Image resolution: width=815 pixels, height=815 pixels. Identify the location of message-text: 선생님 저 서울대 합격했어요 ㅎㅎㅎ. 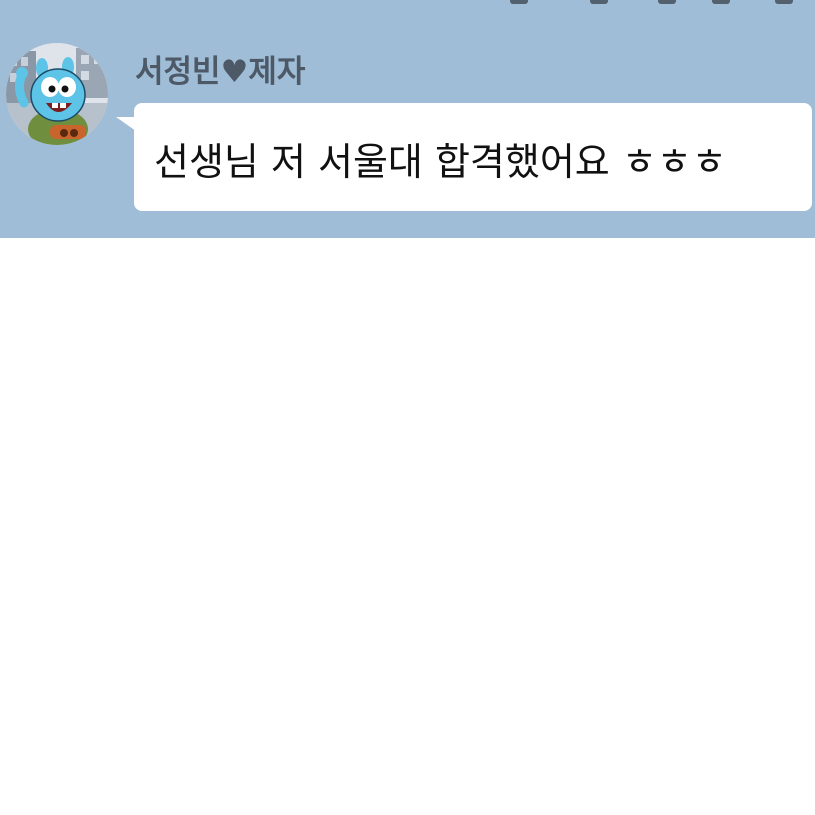
(440, 162).